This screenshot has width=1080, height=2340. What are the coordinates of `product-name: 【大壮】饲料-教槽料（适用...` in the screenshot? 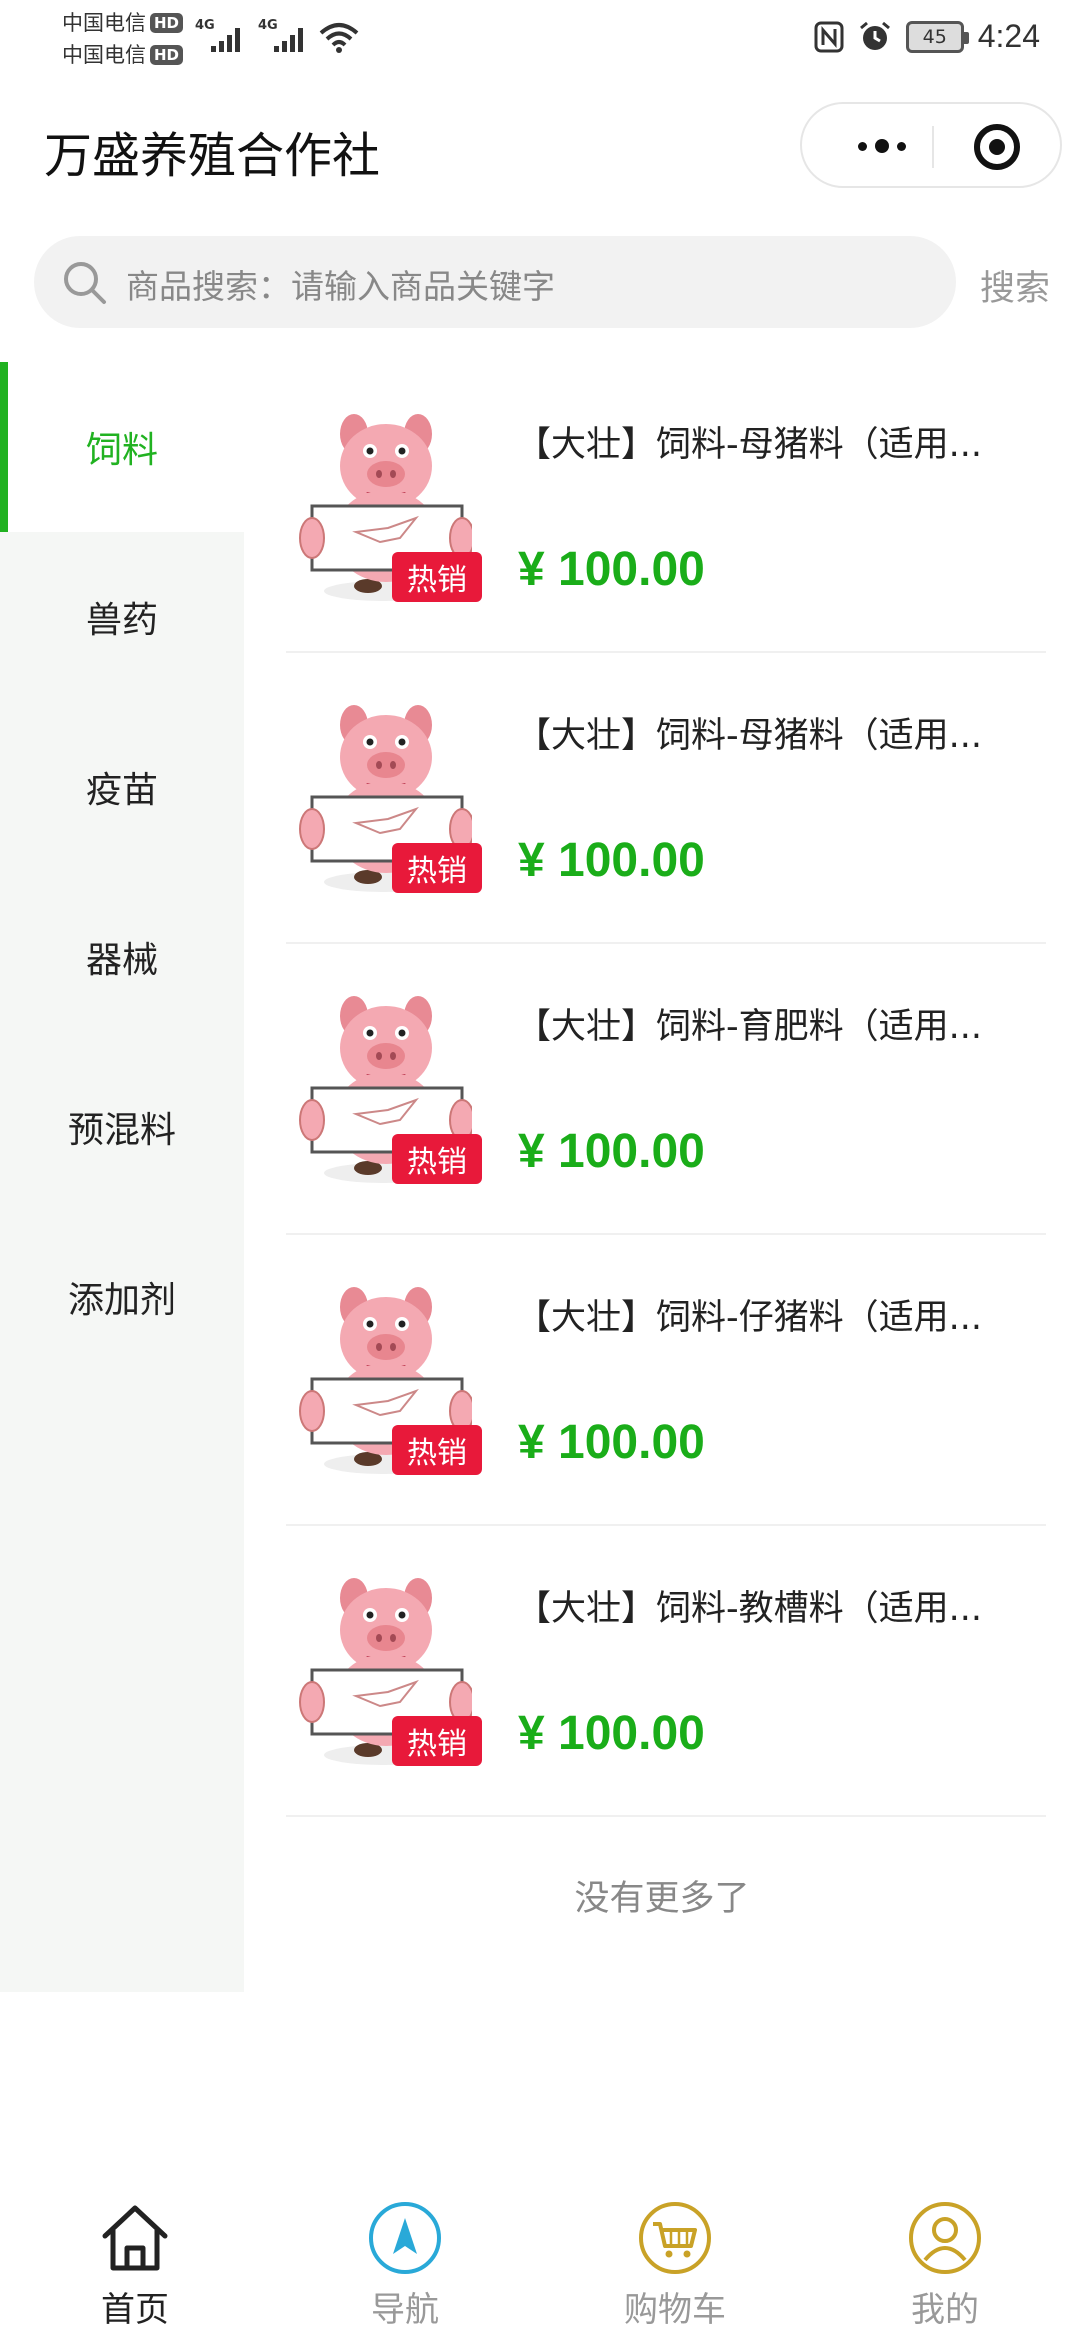 It's located at (749, 1609).